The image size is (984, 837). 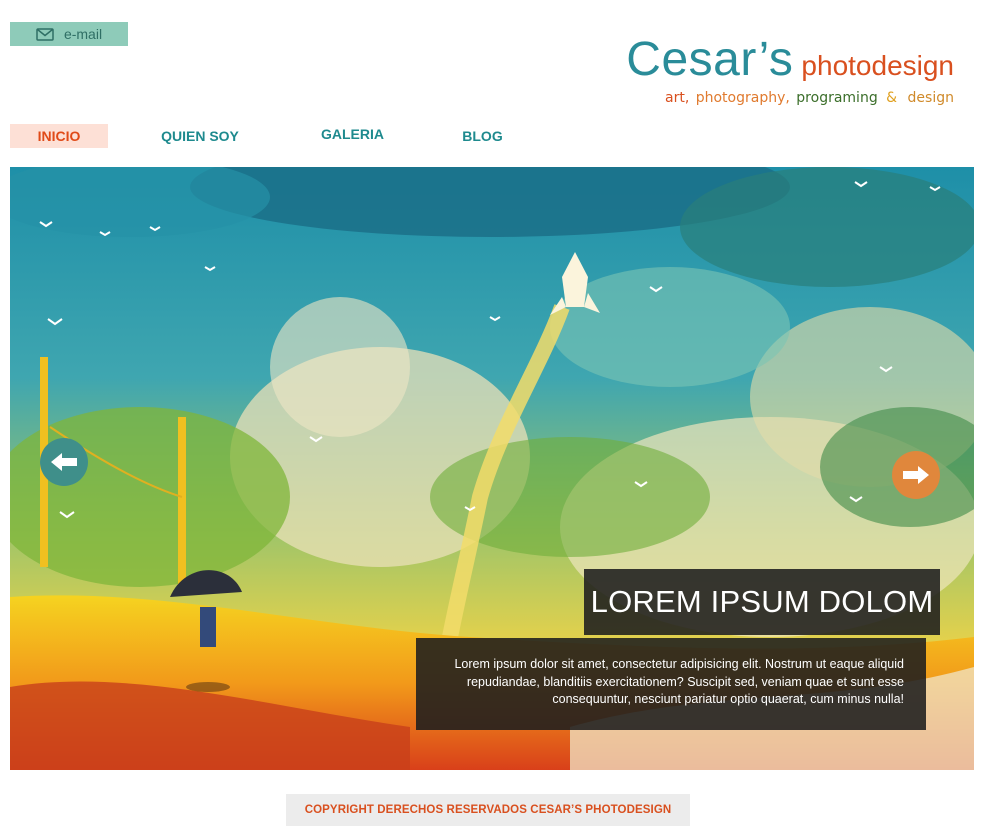 I want to click on nav-item-quien-soy: QUIEN SOY, so click(x=200, y=136).